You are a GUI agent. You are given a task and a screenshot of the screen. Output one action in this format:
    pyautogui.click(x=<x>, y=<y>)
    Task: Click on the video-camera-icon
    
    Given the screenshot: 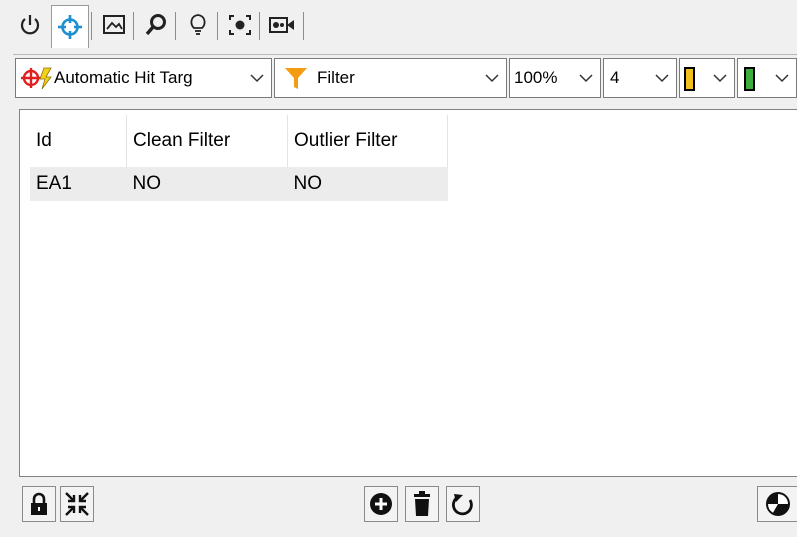 What is the action you would take?
    pyautogui.click(x=281, y=25)
    